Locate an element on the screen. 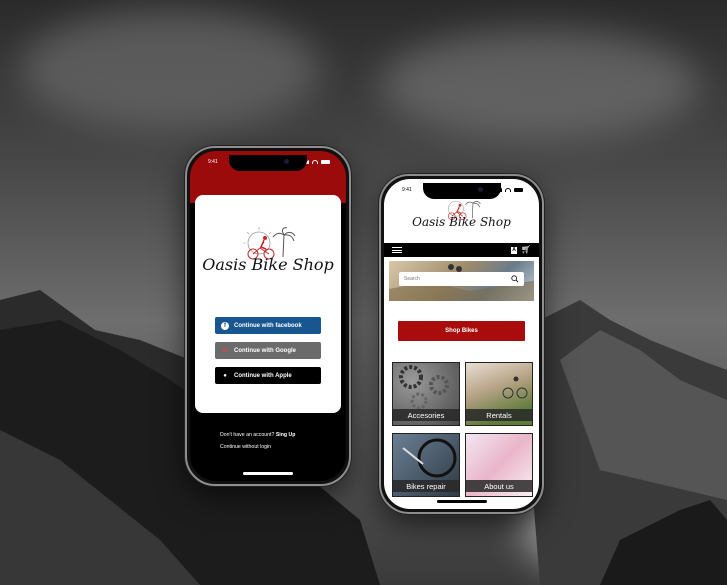 Image resolution: width=727 pixels, height=585 pixels. search-bar is located at coordinates (461, 279).